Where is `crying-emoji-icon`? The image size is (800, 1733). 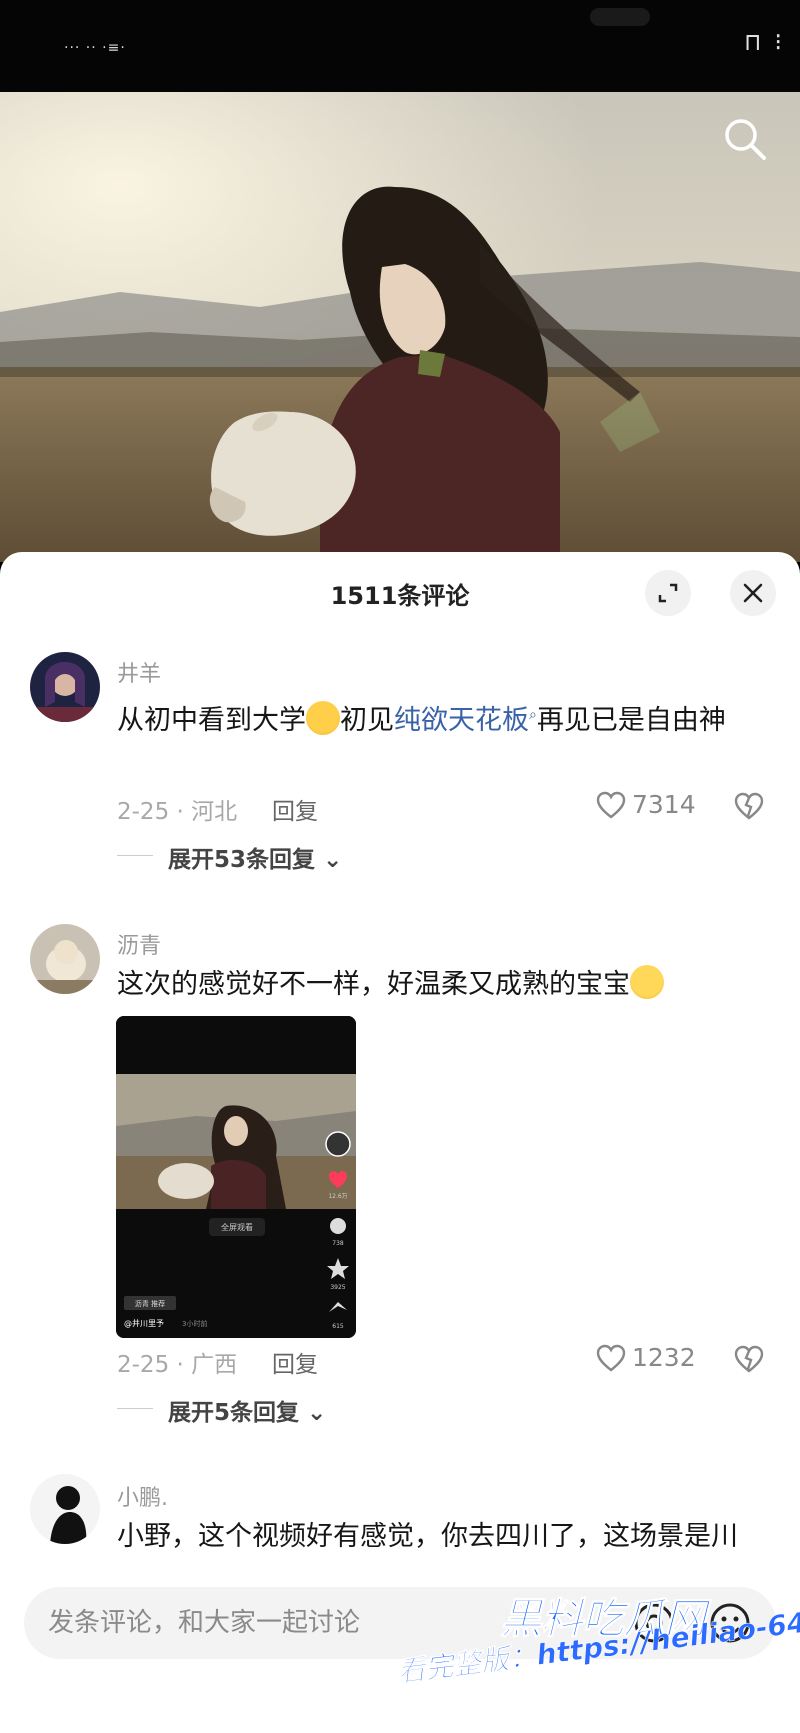
crying-emoji-icon is located at coordinates (323, 718).